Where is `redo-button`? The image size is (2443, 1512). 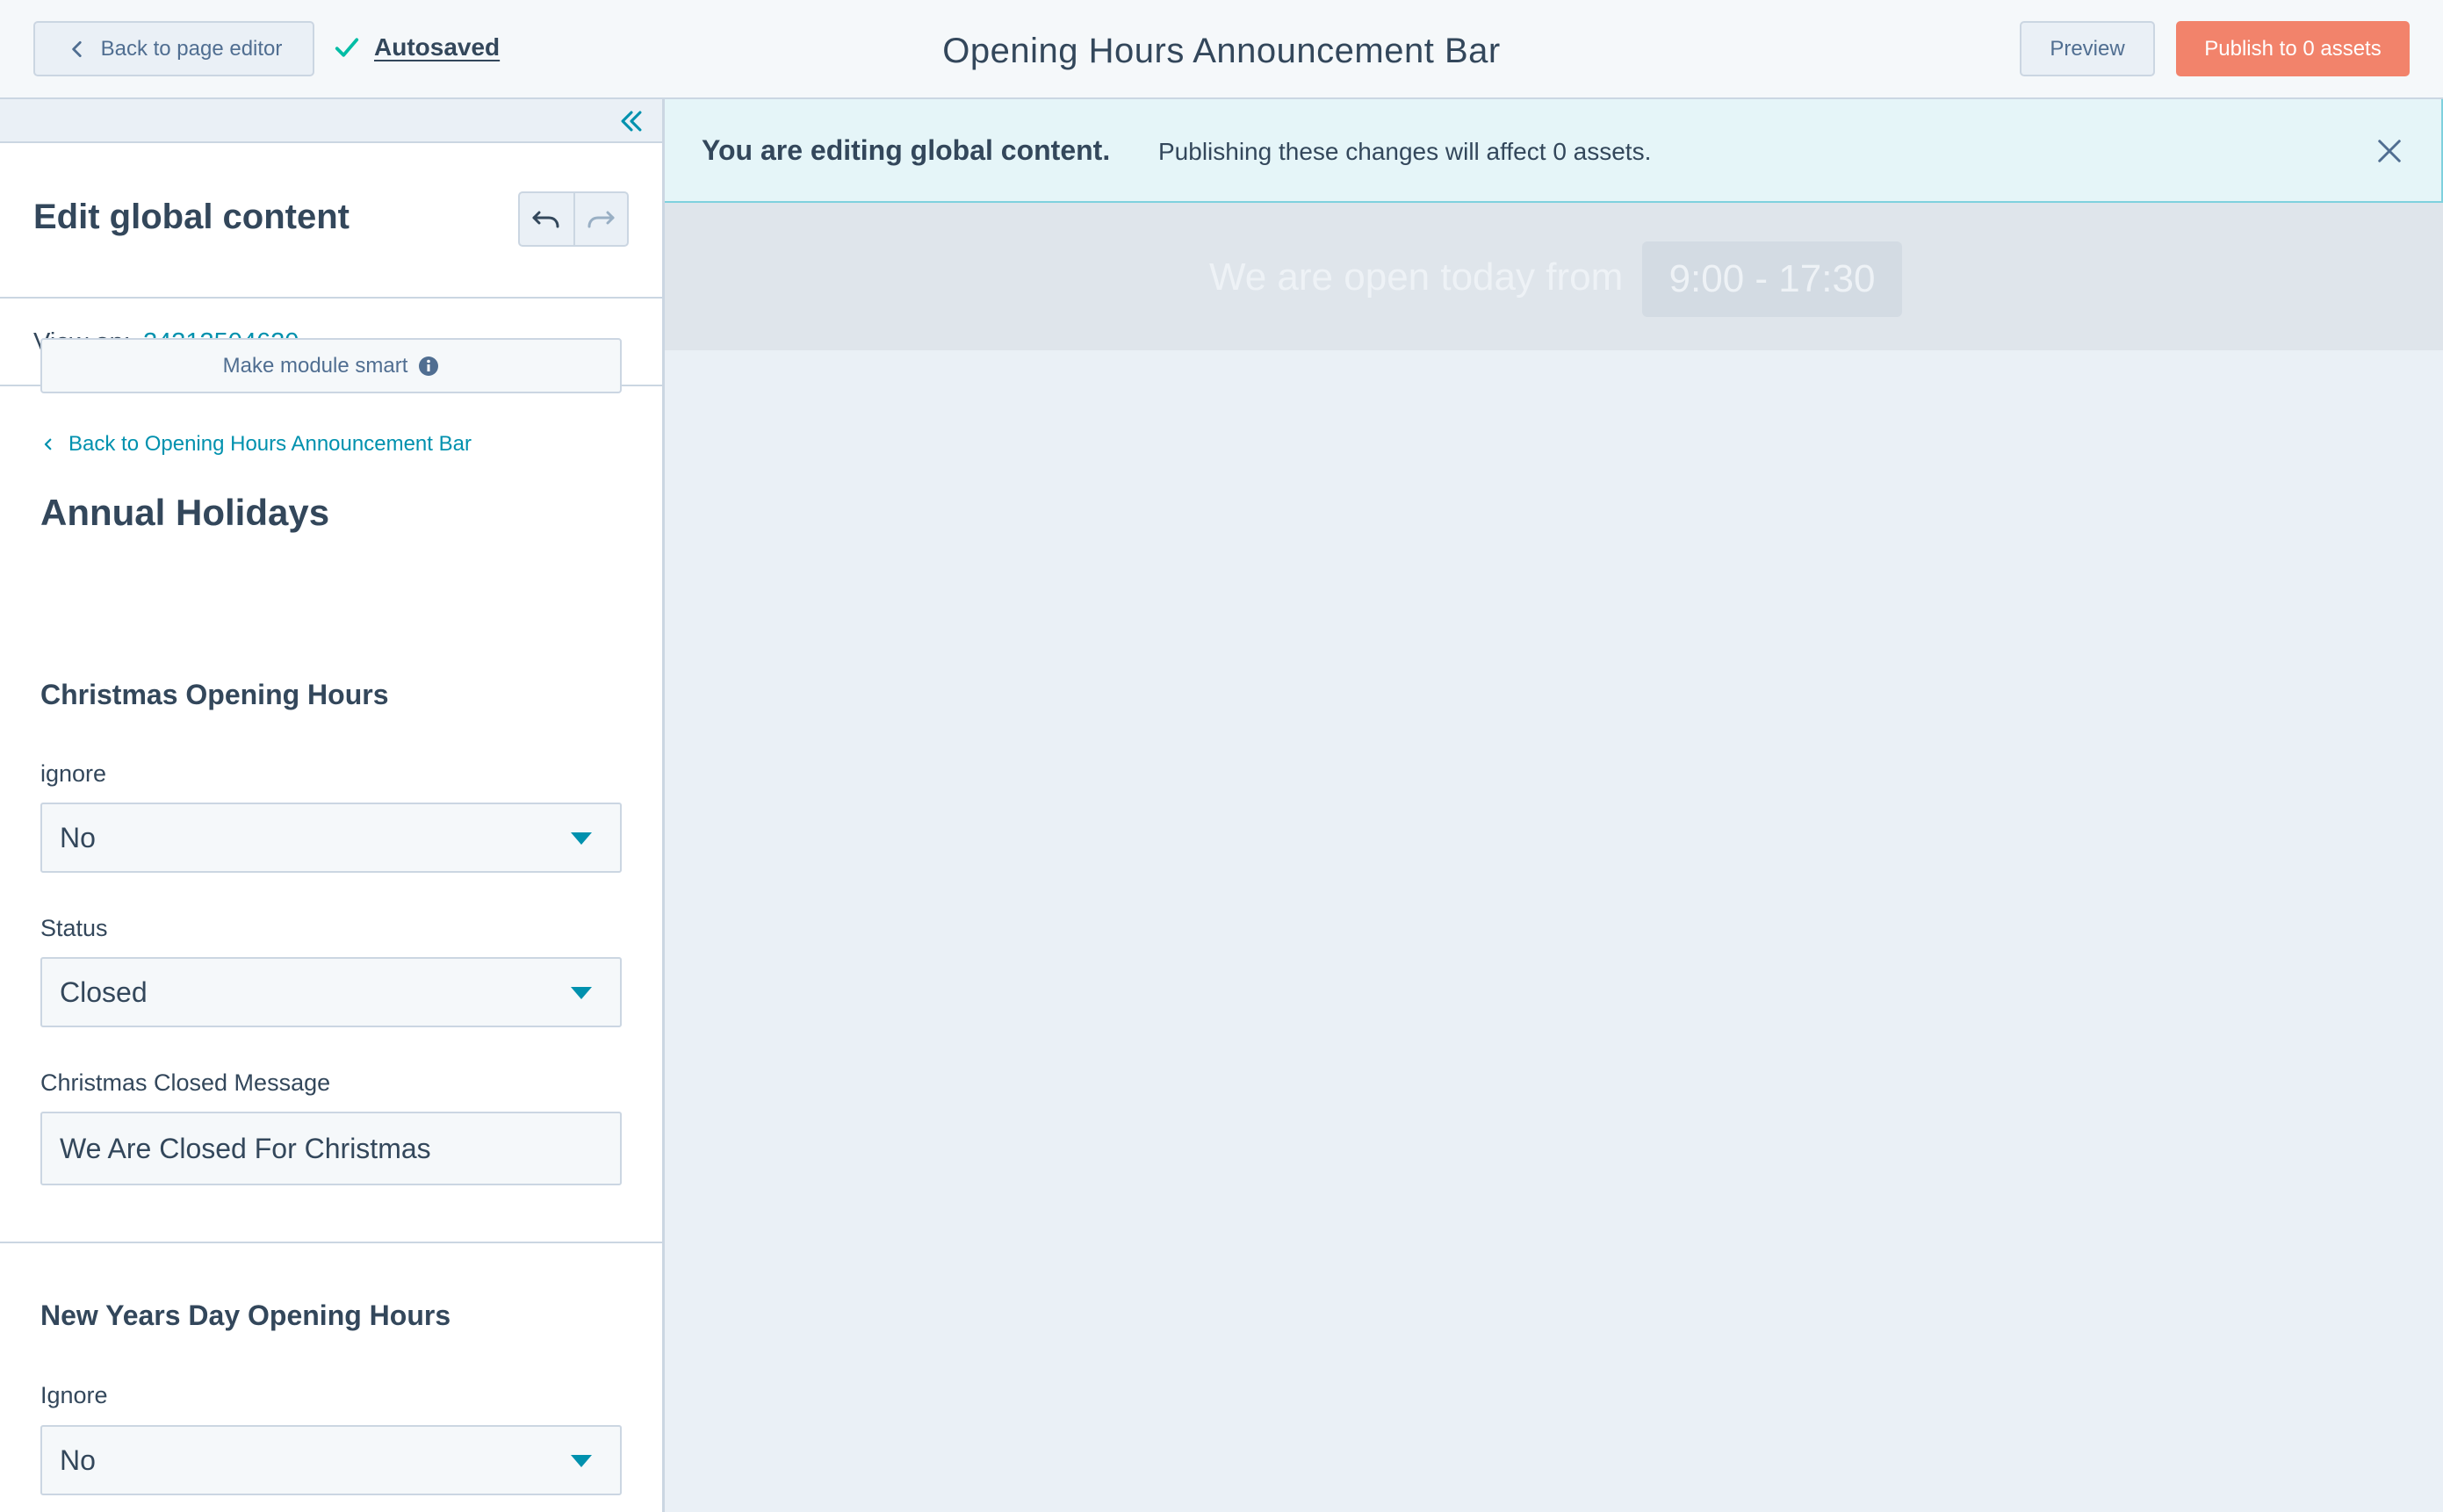 redo-button is located at coordinates (600, 219).